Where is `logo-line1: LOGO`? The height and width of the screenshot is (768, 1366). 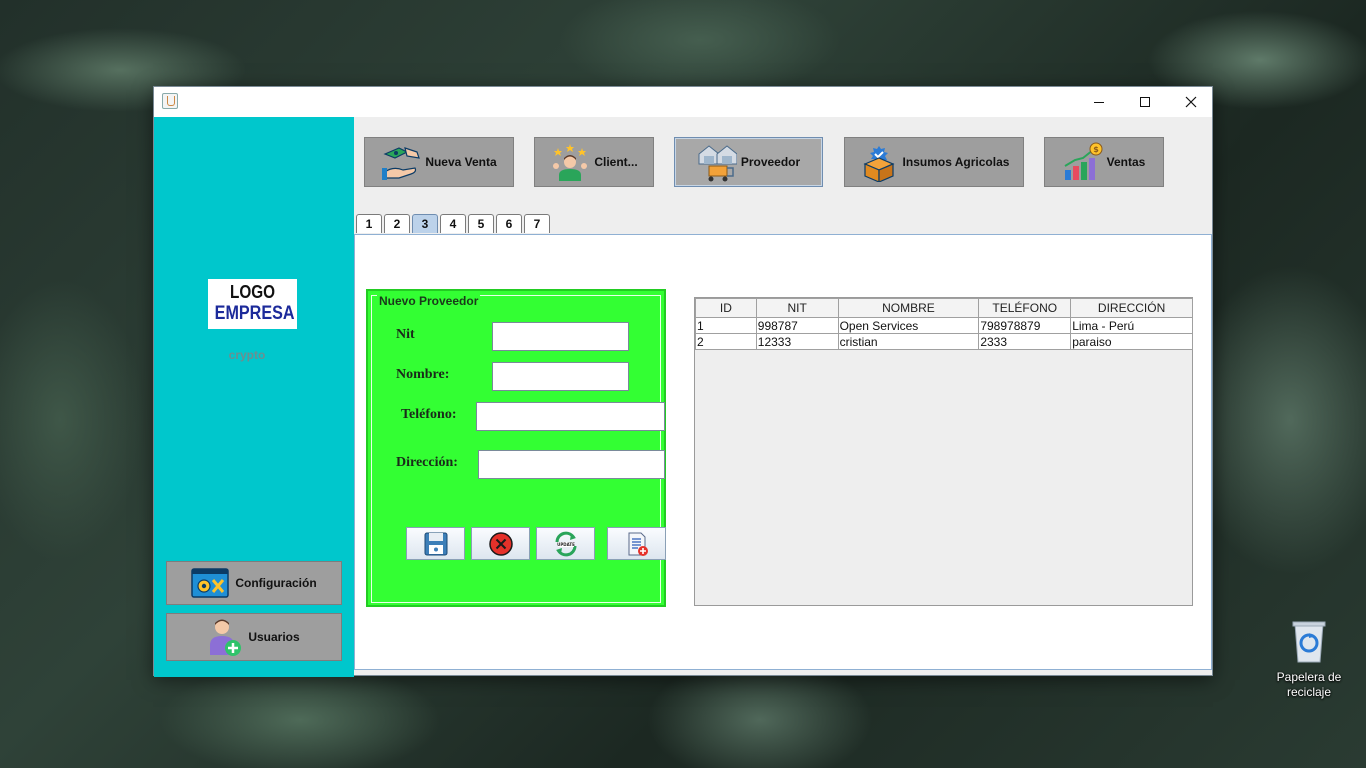
logo-line1: LOGO is located at coordinates (252, 292).